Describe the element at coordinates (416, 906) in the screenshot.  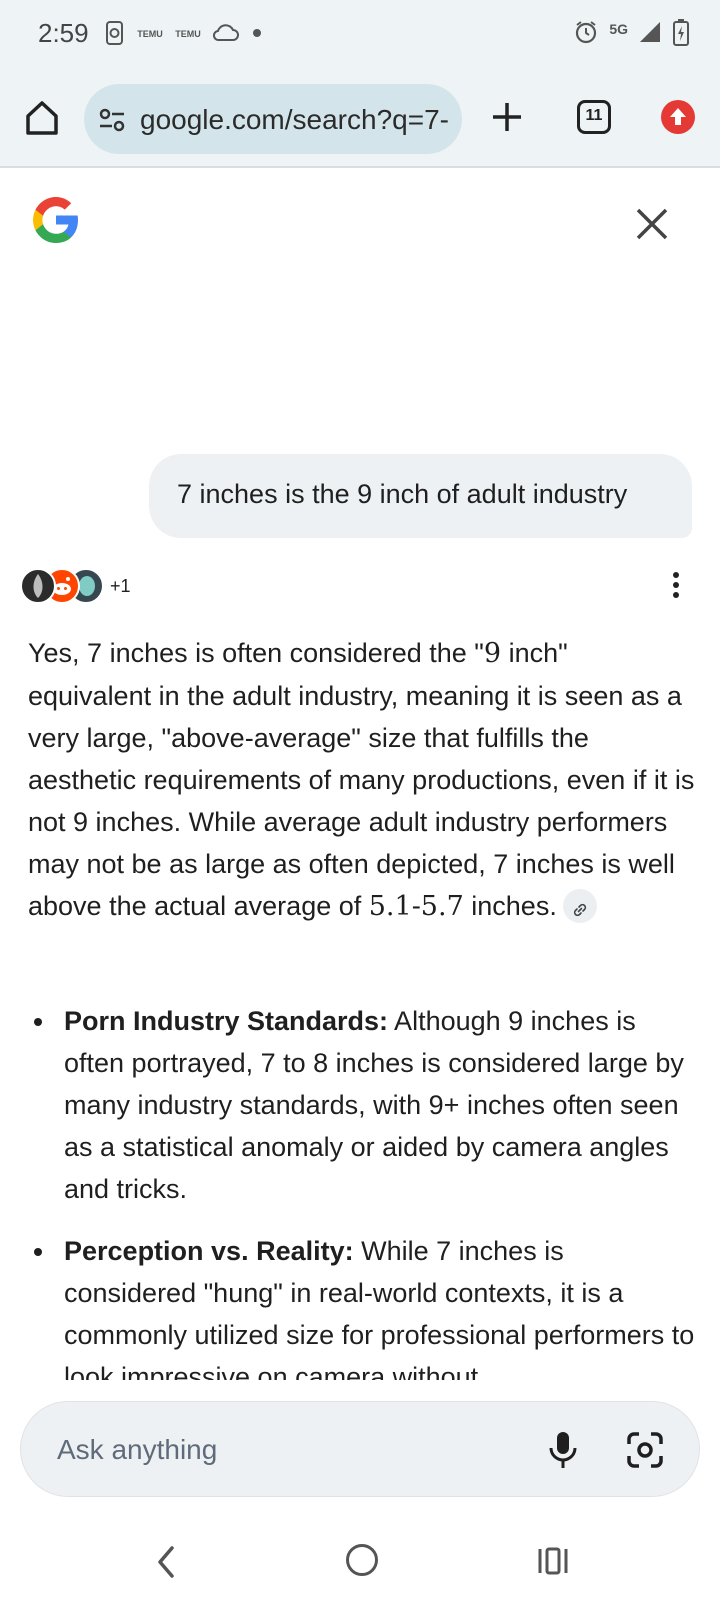
I see `answer-number: 5.1-5.7` at that location.